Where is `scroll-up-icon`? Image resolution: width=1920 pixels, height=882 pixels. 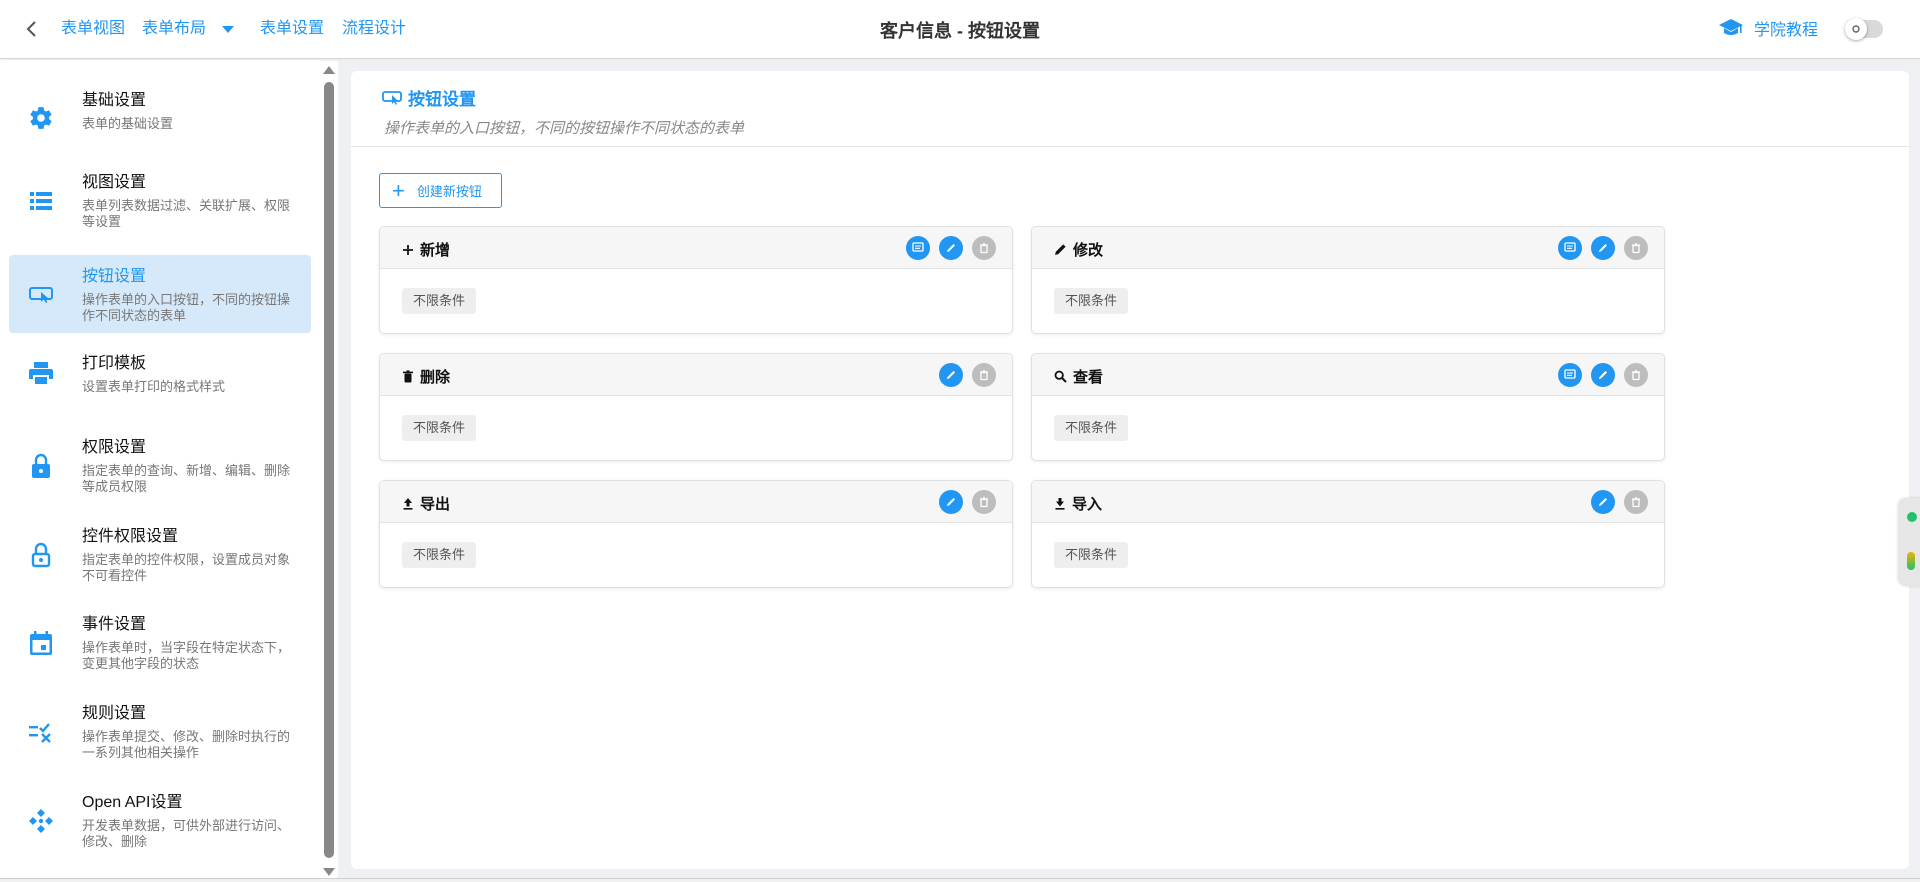 scroll-up-icon is located at coordinates (329, 70).